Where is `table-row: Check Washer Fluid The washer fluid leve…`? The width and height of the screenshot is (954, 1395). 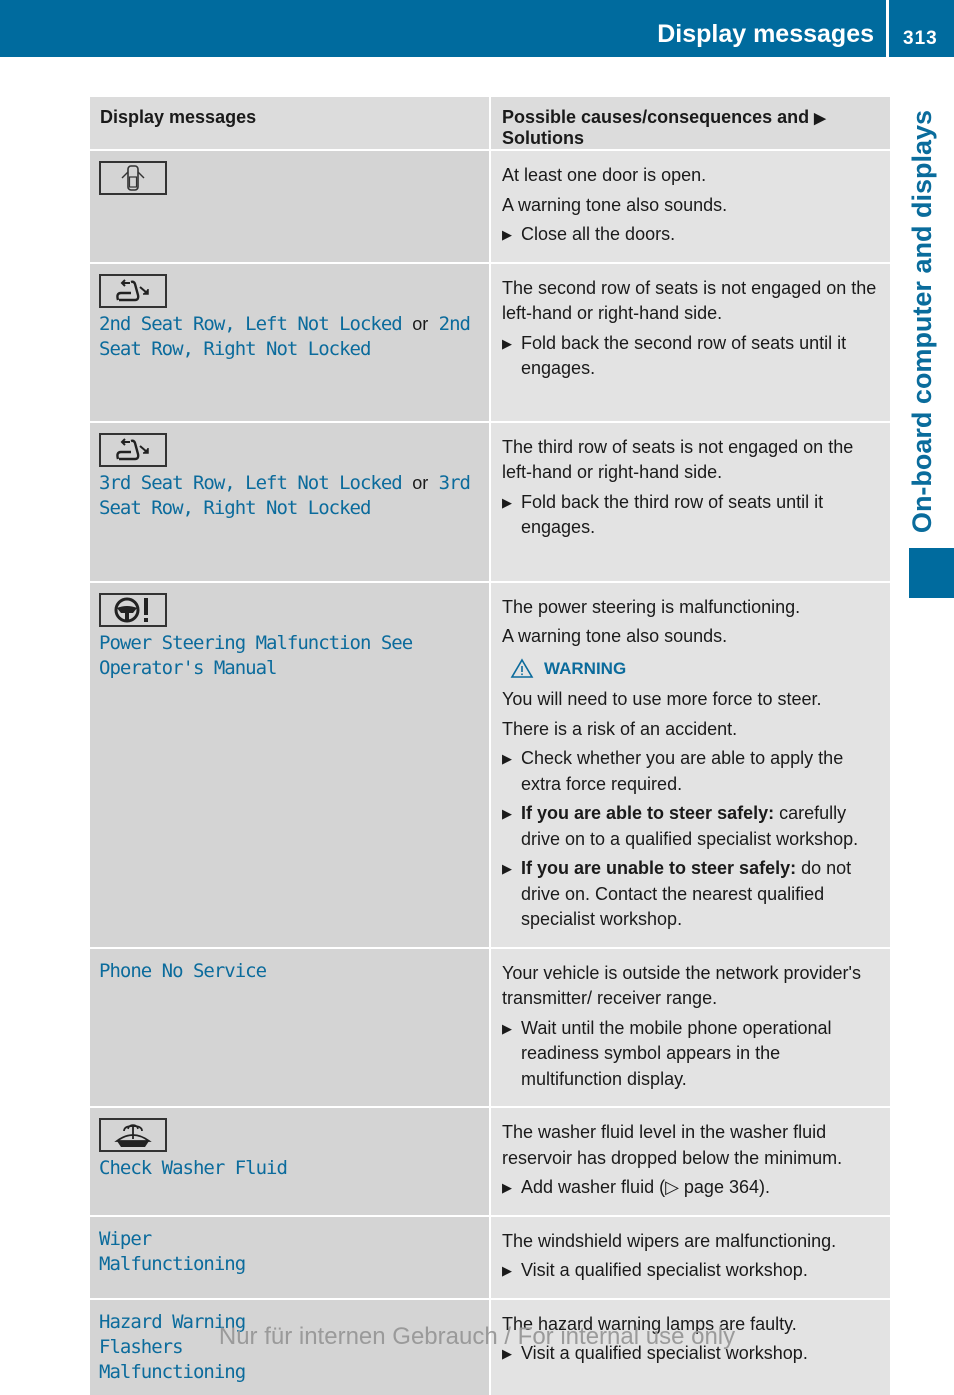 table-row: Check Washer Fluid The washer fluid leve… is located at coordinates (490, 1162).